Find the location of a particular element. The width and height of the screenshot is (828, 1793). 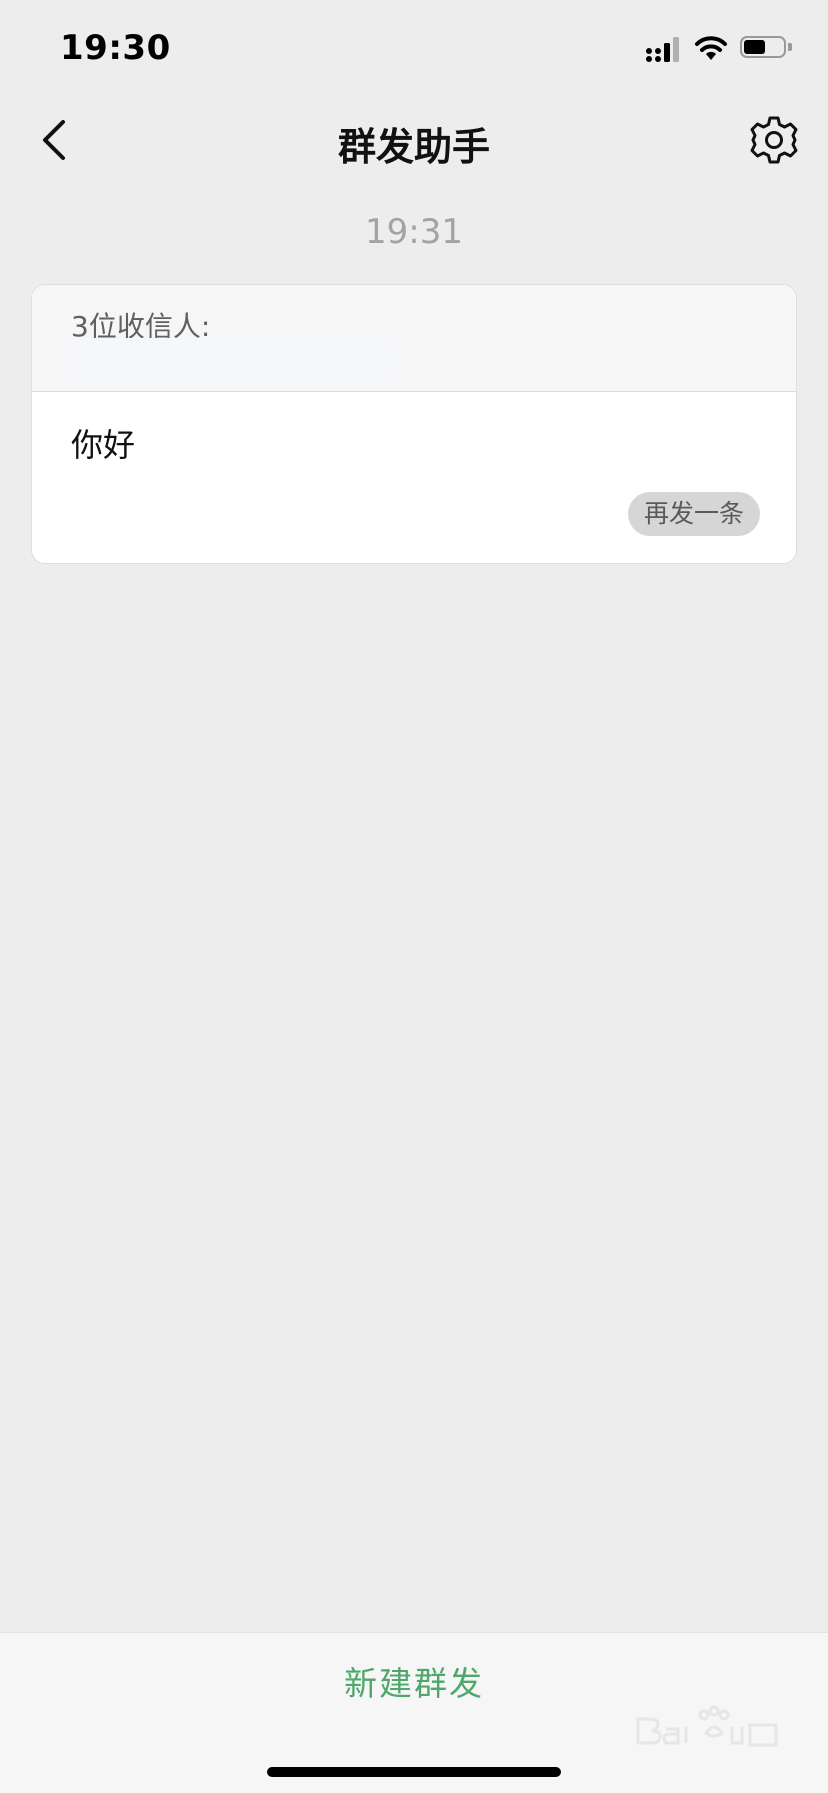

battery-icon is located at coordinates (767, 49).